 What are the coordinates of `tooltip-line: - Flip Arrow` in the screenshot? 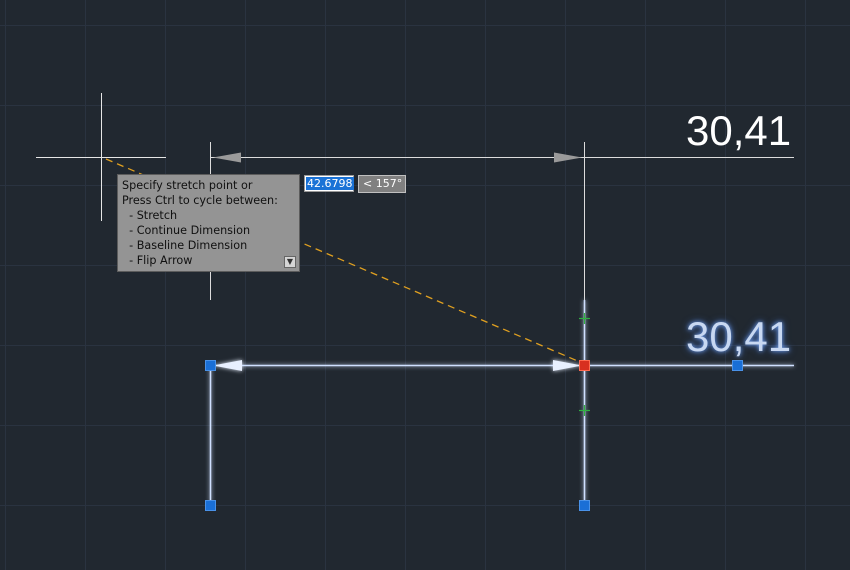 It's located at (157, 260).